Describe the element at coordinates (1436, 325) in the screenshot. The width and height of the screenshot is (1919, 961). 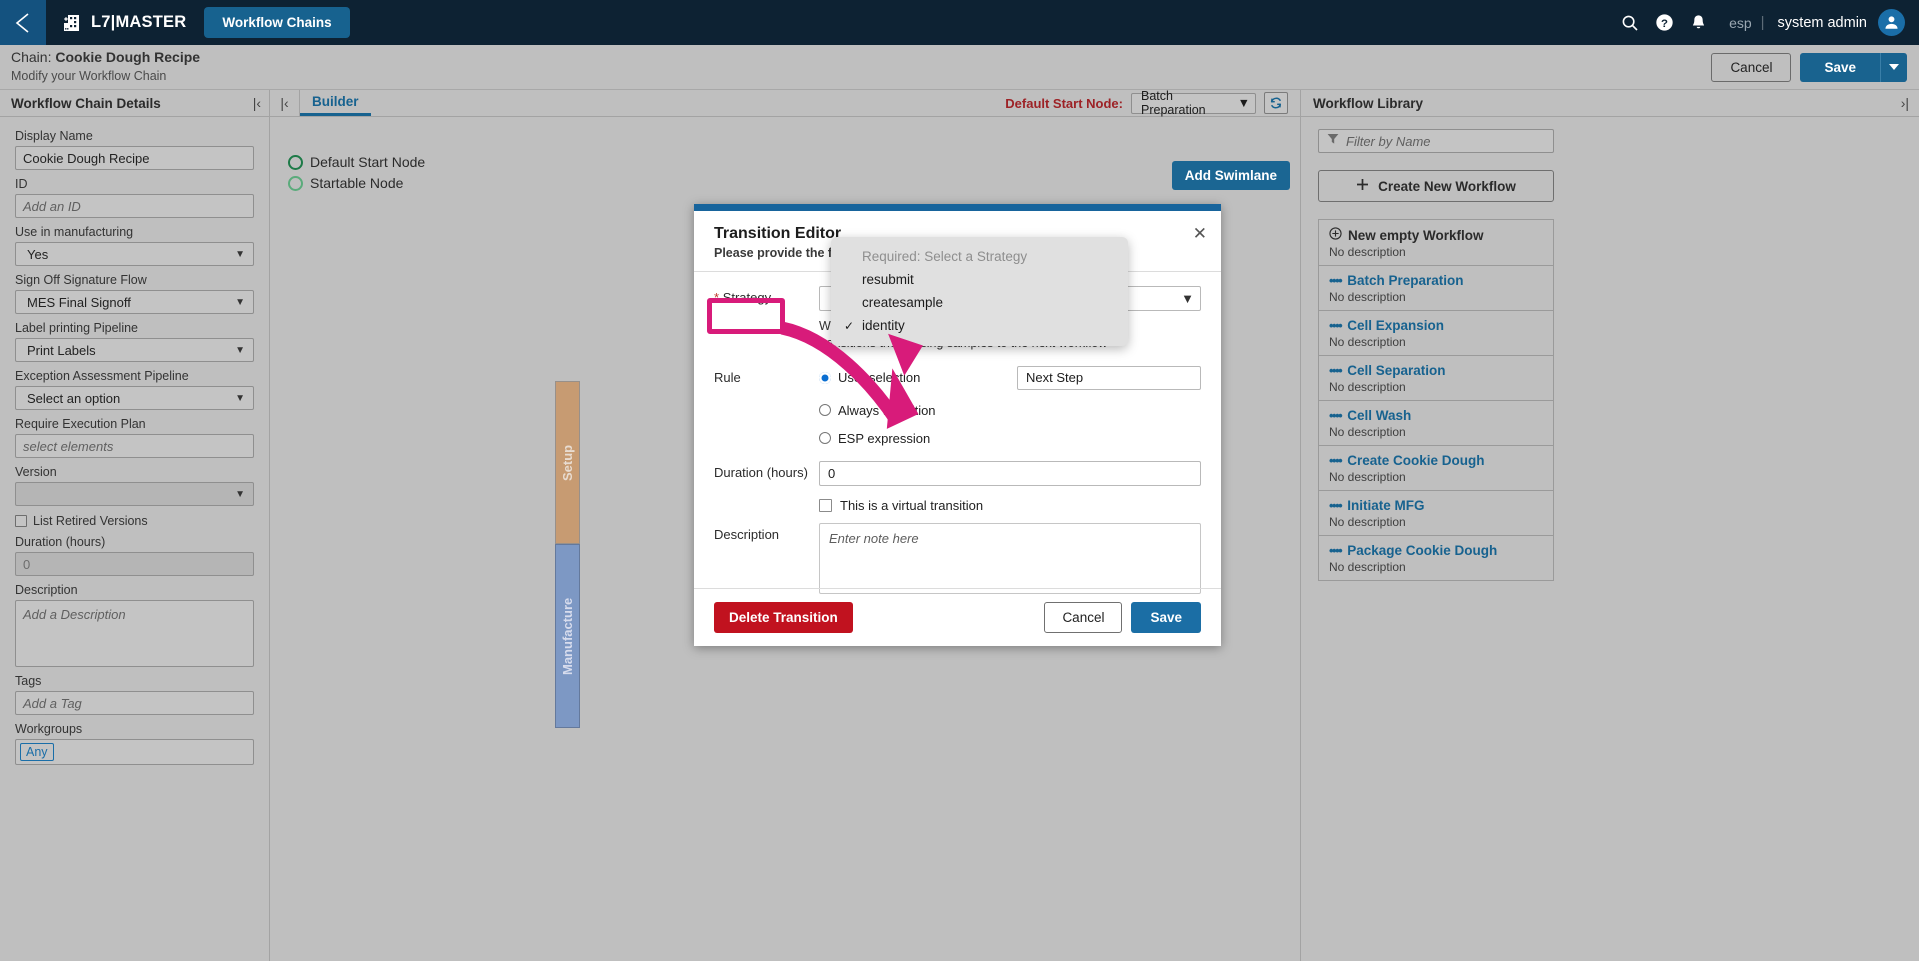
I see `workflow-title: •••• Cell Expansion` at that location.